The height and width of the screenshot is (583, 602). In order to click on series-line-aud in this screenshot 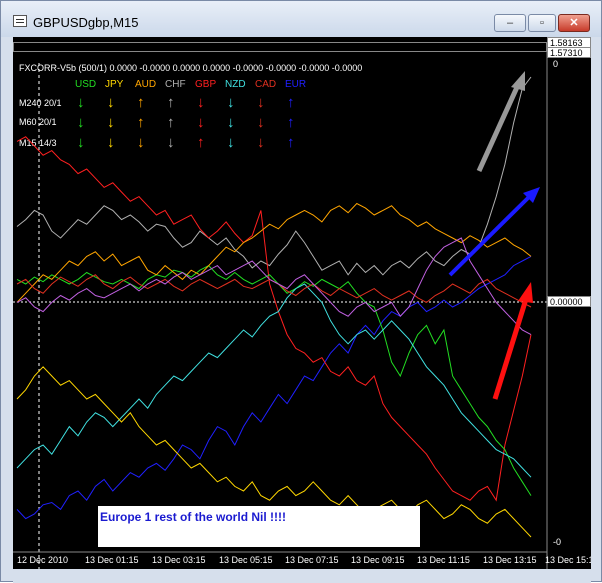, I will do `click(274, 252)`.